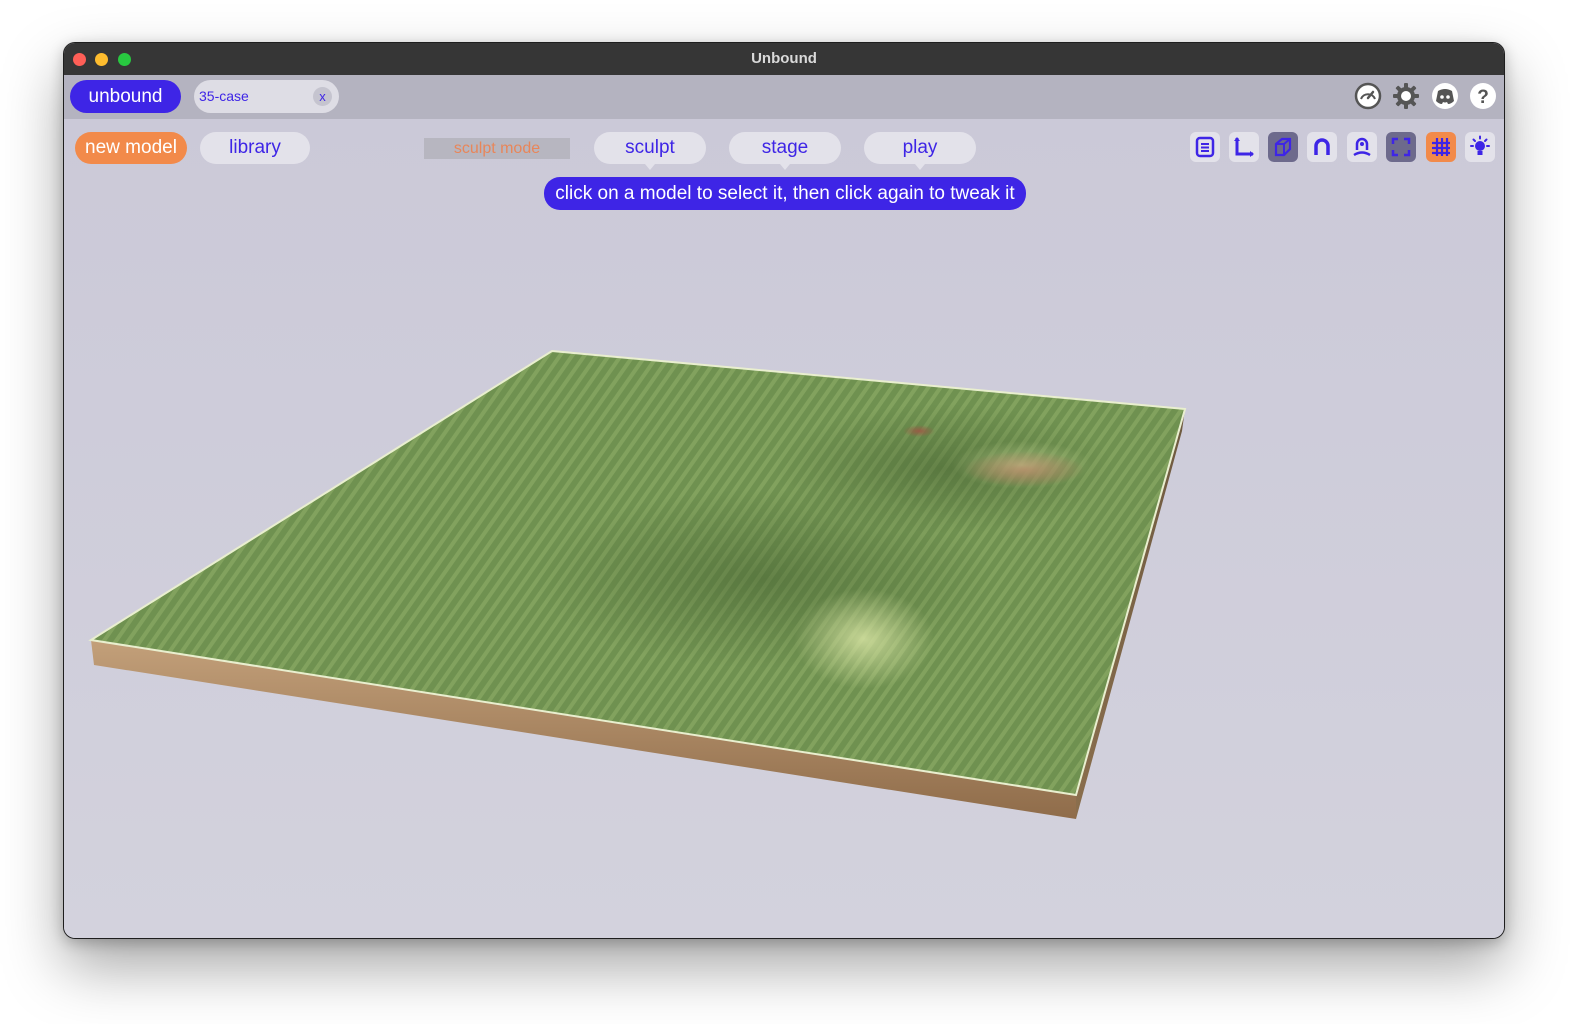  I want to click on magnet-icon, so click(1322, 147).